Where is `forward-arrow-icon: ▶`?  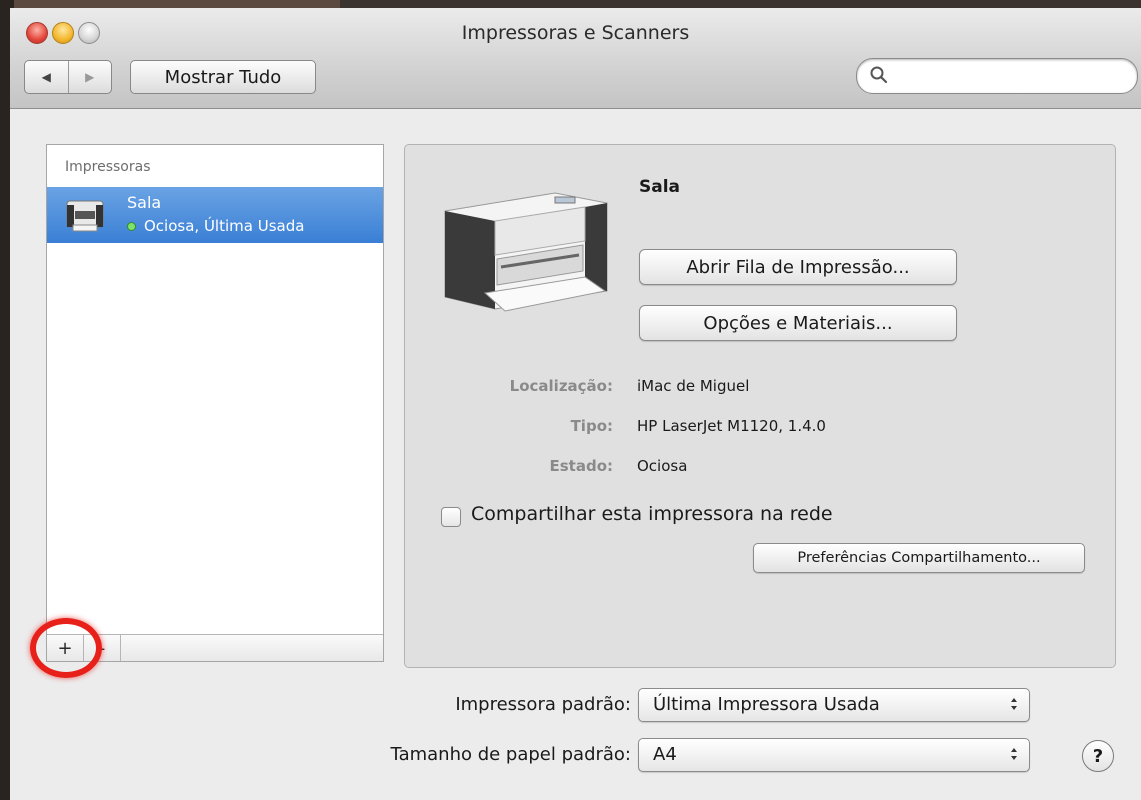 forward-arrow-icon: ▶ is located at coordinates (90, 77).